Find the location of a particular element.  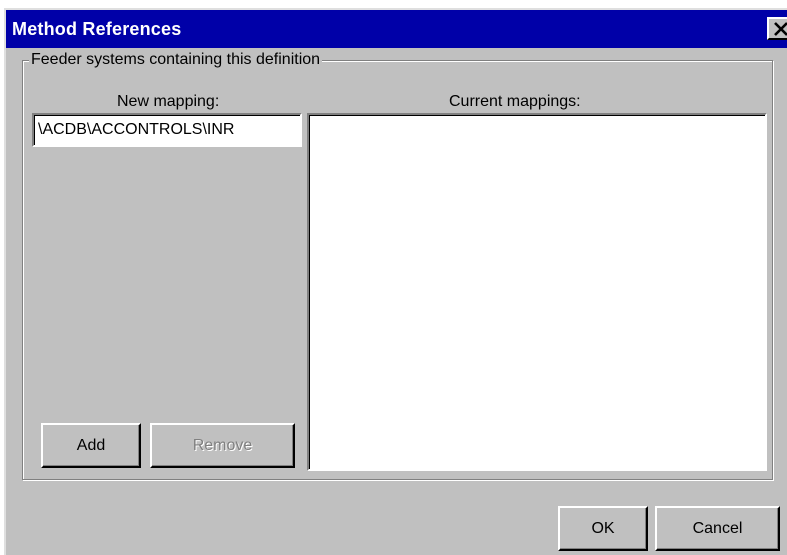

window-title: Method References is located at coordinates (97, 29).